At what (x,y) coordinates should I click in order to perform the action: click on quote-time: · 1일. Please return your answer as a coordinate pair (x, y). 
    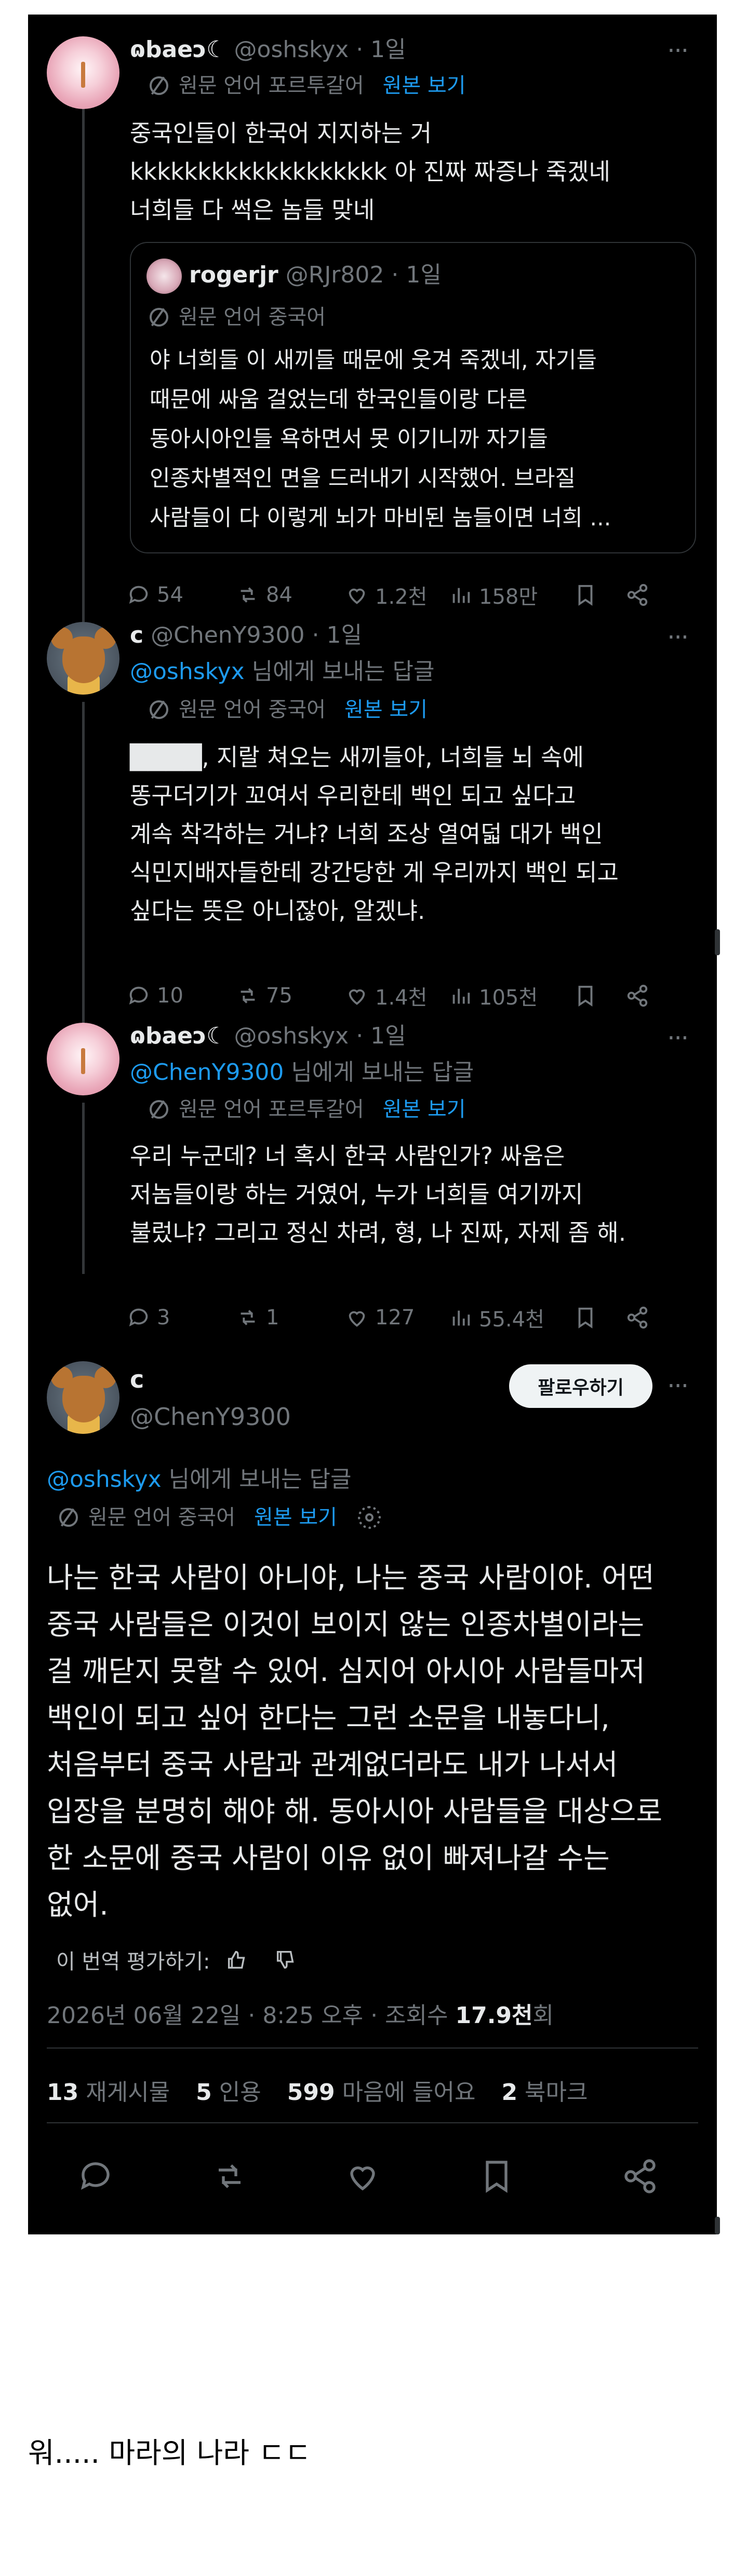
    Looking at the image, I should click on (416, 275).